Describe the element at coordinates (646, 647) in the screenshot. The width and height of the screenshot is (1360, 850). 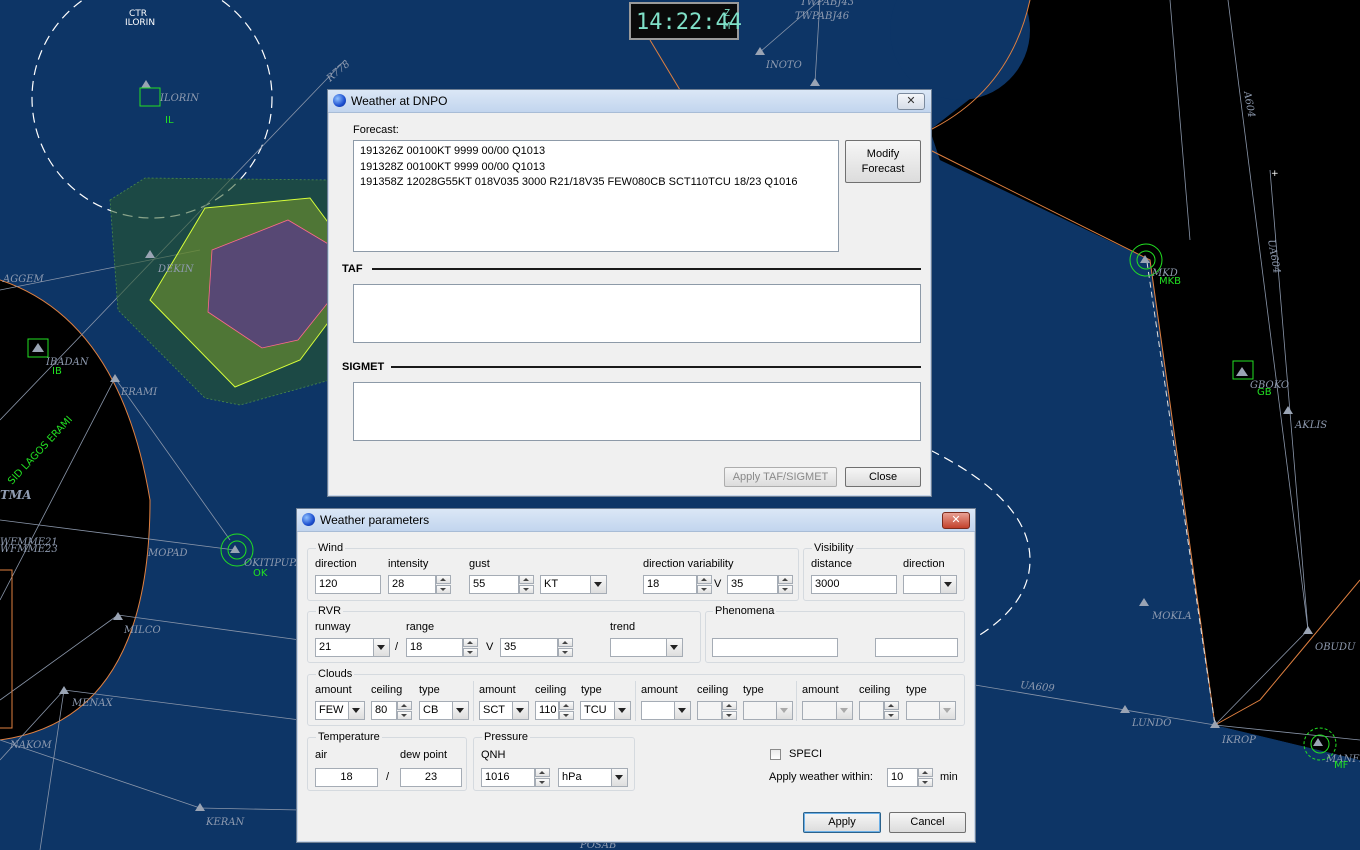
I see `rvr-trend-select` at that location.